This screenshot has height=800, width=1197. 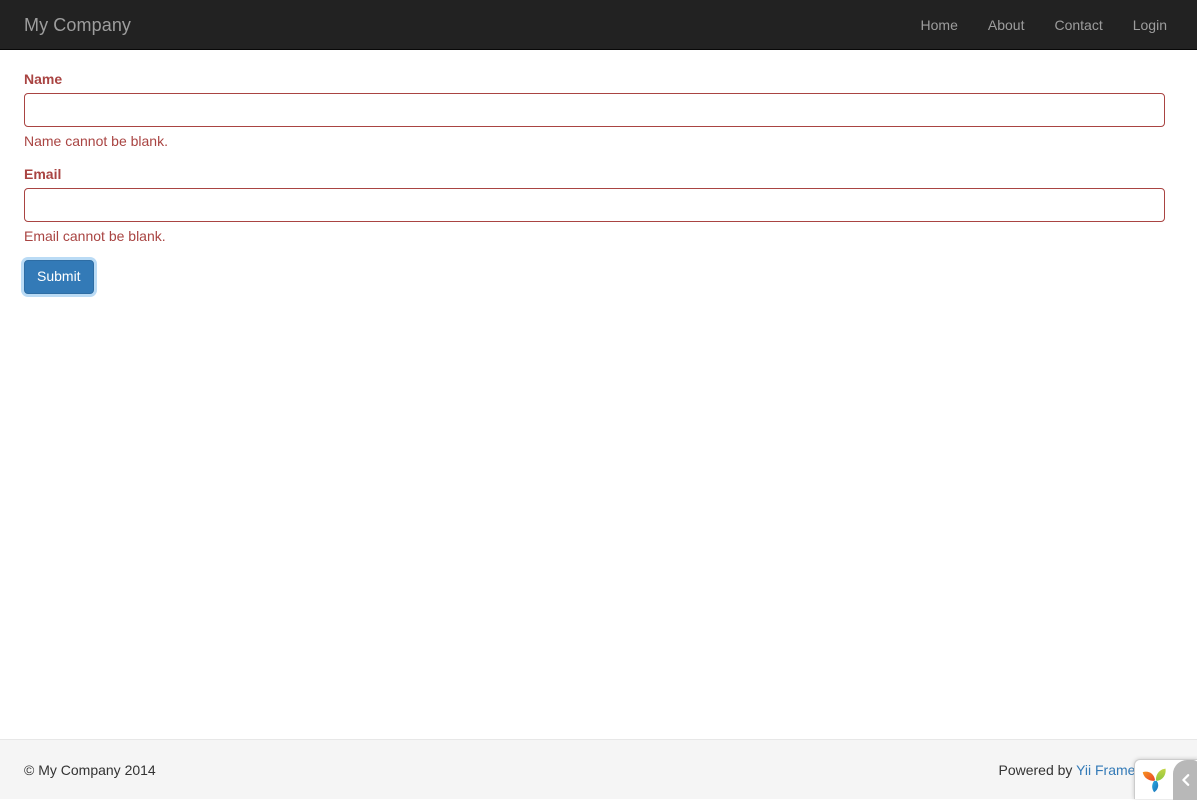 I want to click on name-input, so click(x=594, y=110).